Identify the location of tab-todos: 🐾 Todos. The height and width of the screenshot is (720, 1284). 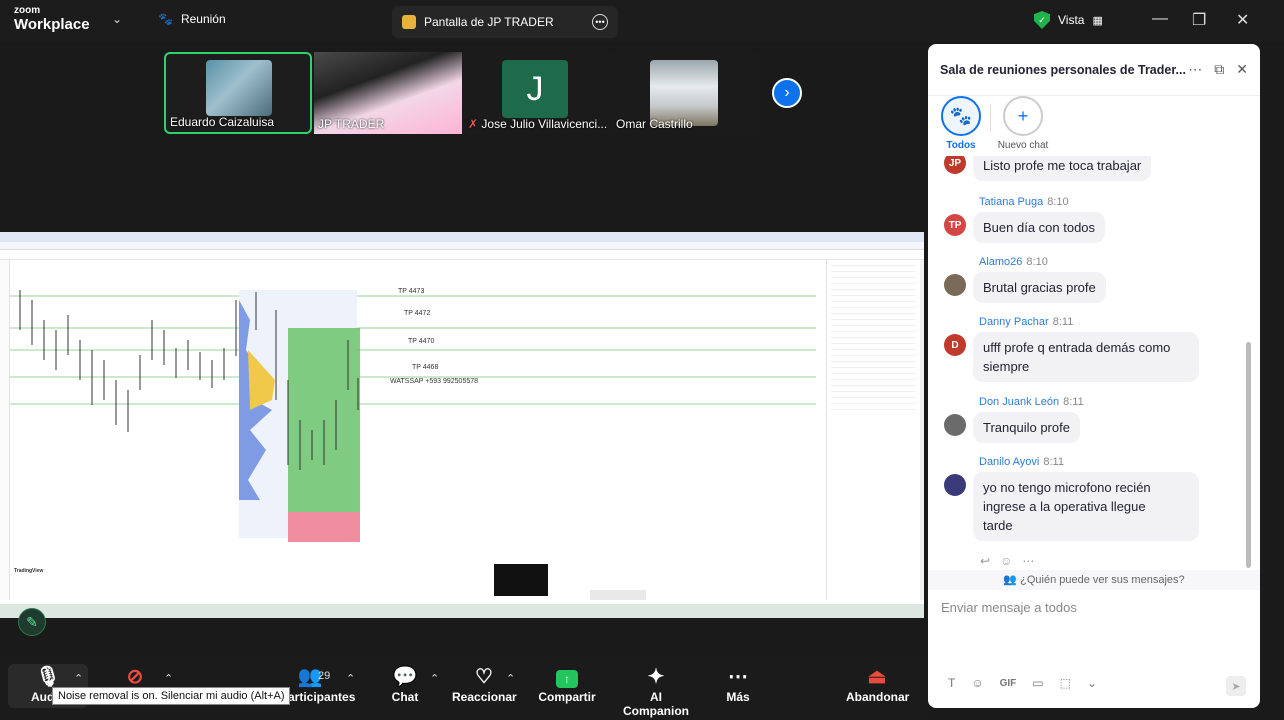
(961, 123).